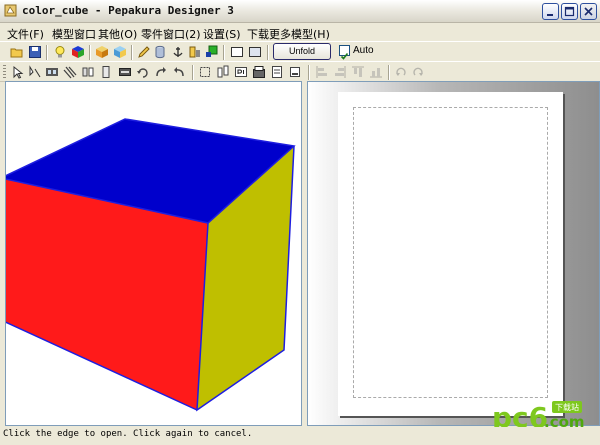  Describe the element at coordinates (340, 72) in the screenshot. I see `align-right-icon` at that location.